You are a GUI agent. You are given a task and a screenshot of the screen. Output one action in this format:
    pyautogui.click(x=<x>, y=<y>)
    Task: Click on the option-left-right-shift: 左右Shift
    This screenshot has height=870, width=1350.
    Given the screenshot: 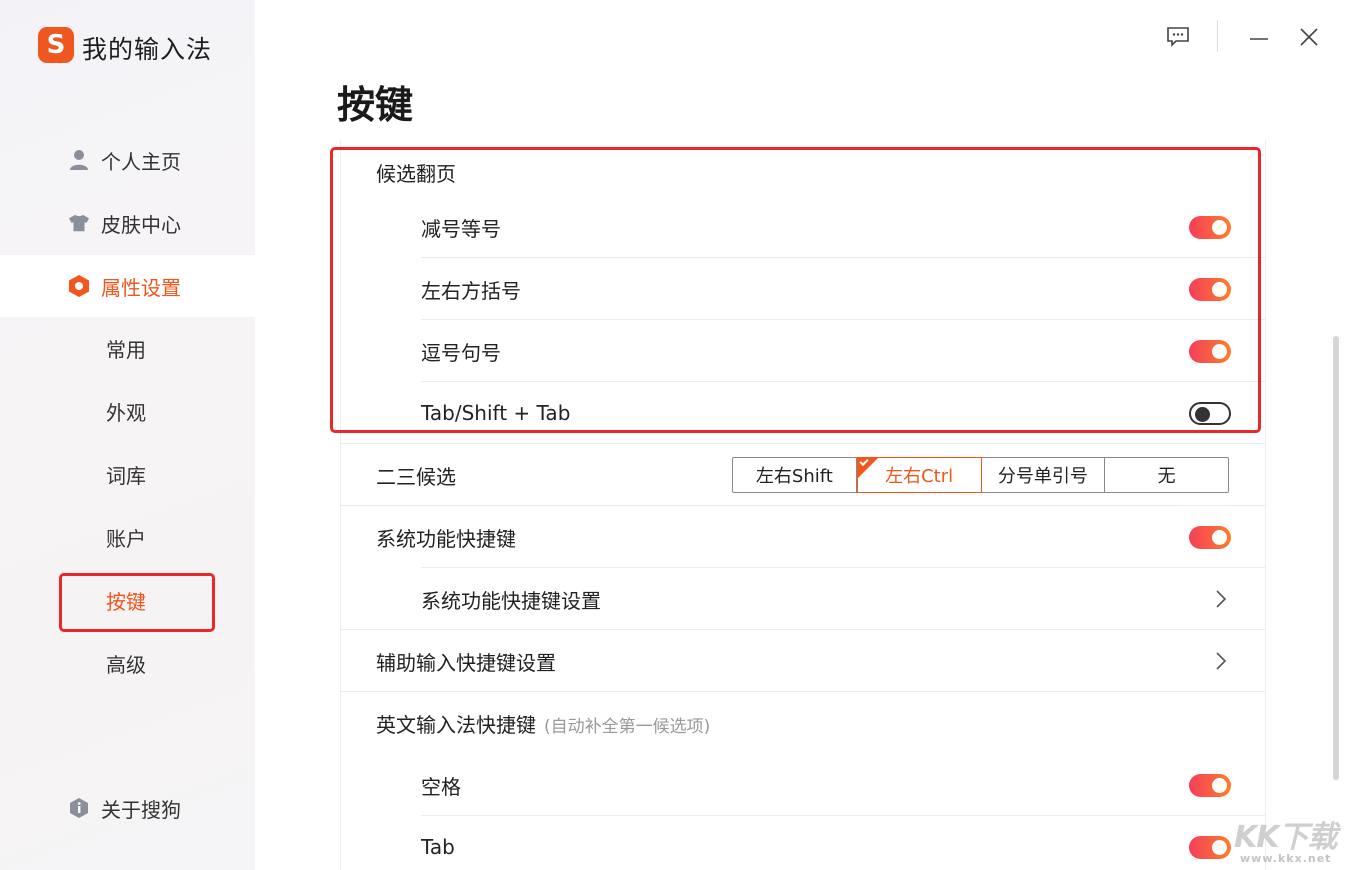 What is the action you would take?
    pyautogui.click(x=795, y=475)
    